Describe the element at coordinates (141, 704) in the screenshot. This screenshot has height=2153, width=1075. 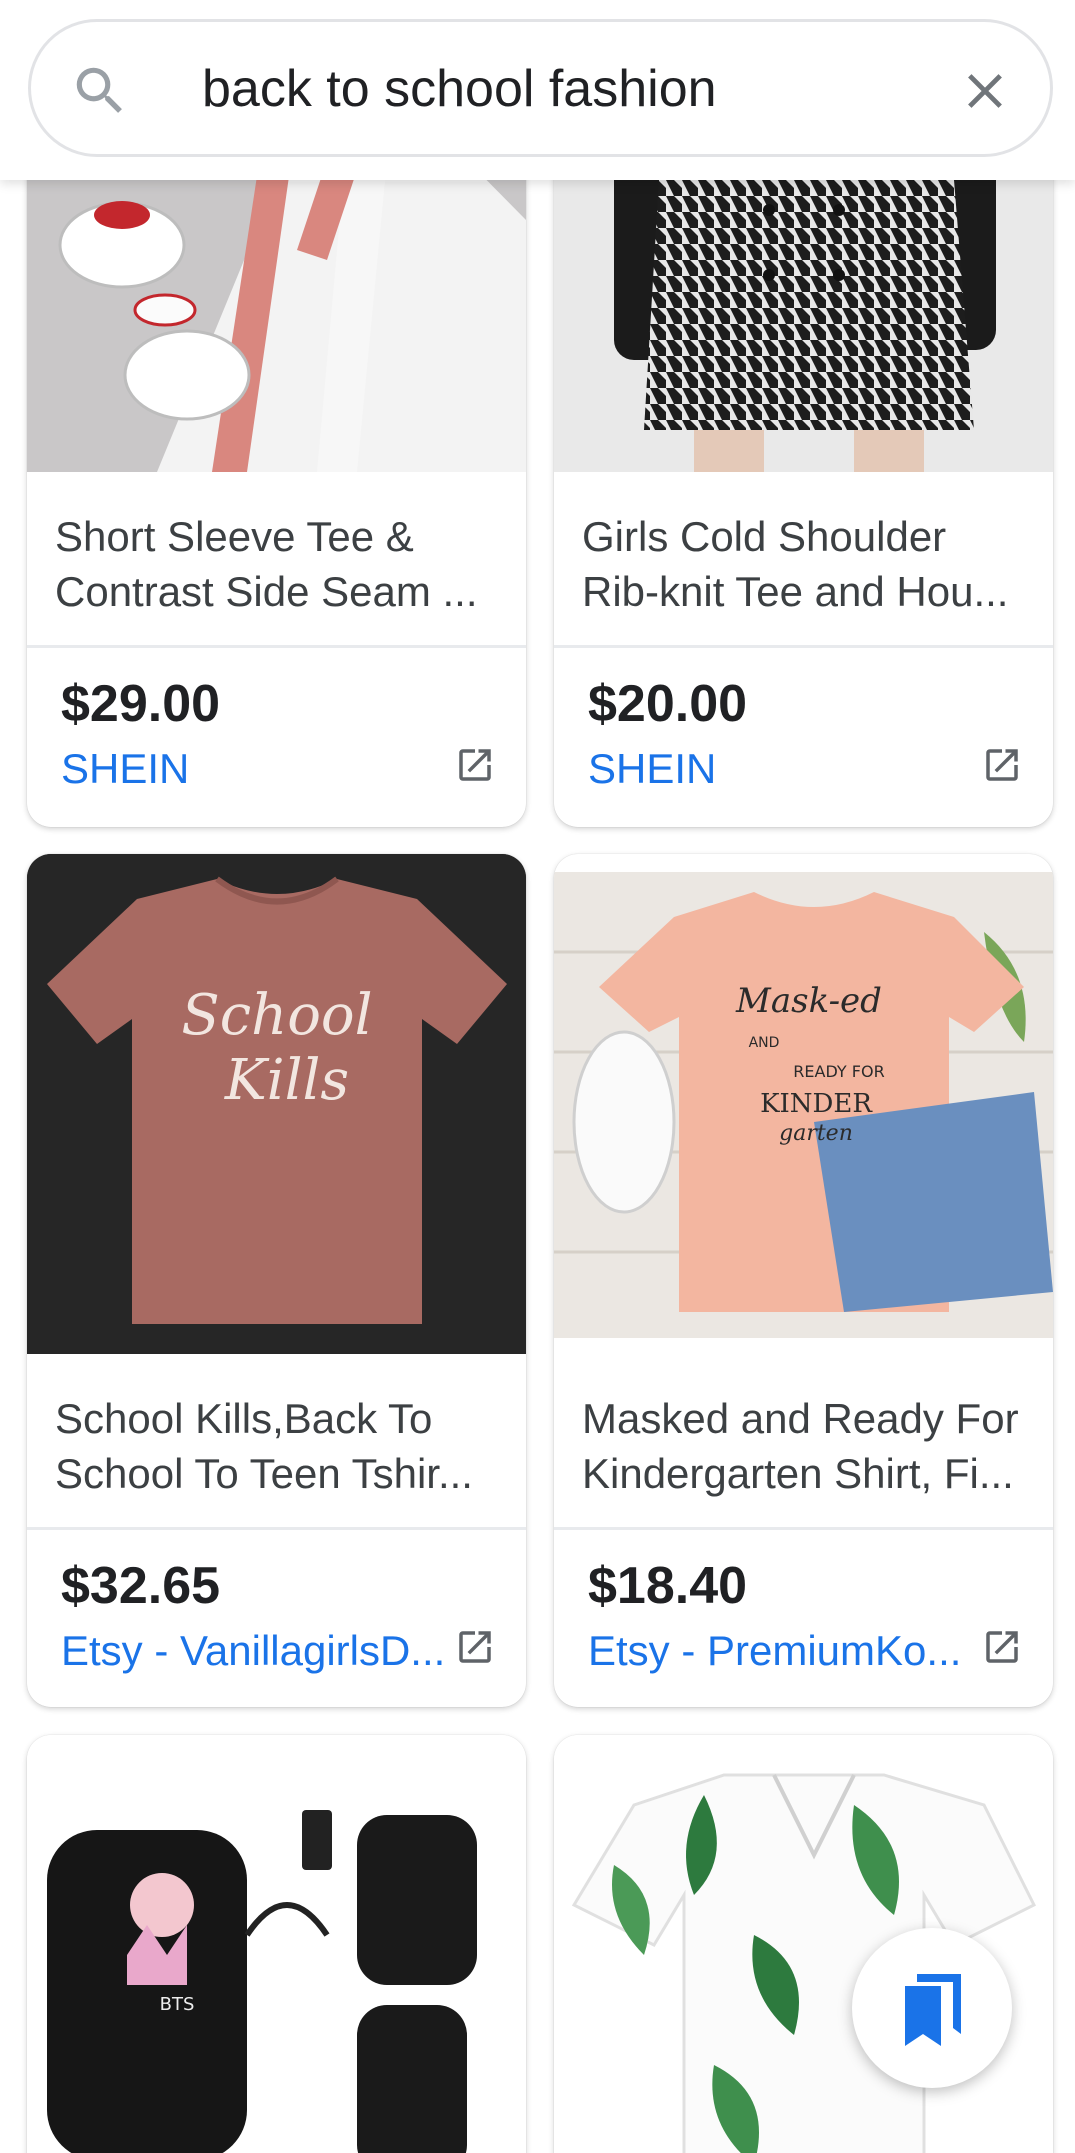
I see `product-price: $29.00` at that location.